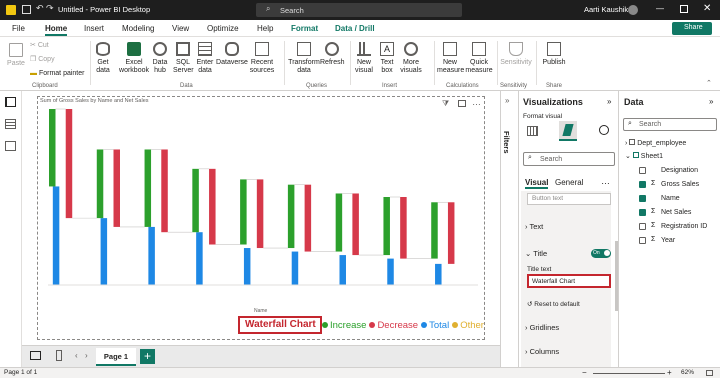 This screenshot has width=720, height=378. Describe the element at coordinates (537, 183) in the screenshot. I see `tab-visual: Visual` at that location.